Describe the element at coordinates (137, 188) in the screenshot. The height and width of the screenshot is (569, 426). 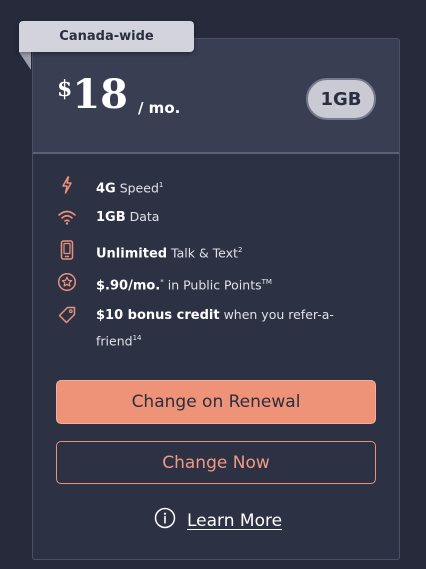
I see `feature-text: Speed` at that location.